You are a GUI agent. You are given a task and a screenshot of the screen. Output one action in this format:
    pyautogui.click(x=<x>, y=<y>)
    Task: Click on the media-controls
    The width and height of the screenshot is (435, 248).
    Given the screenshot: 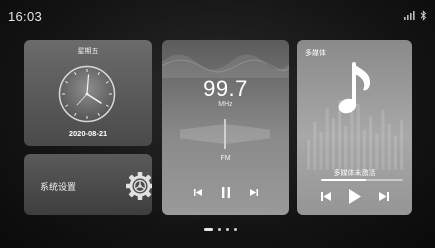 What is the action you would take?
    pyautogui.click(x=354, y=196)
    